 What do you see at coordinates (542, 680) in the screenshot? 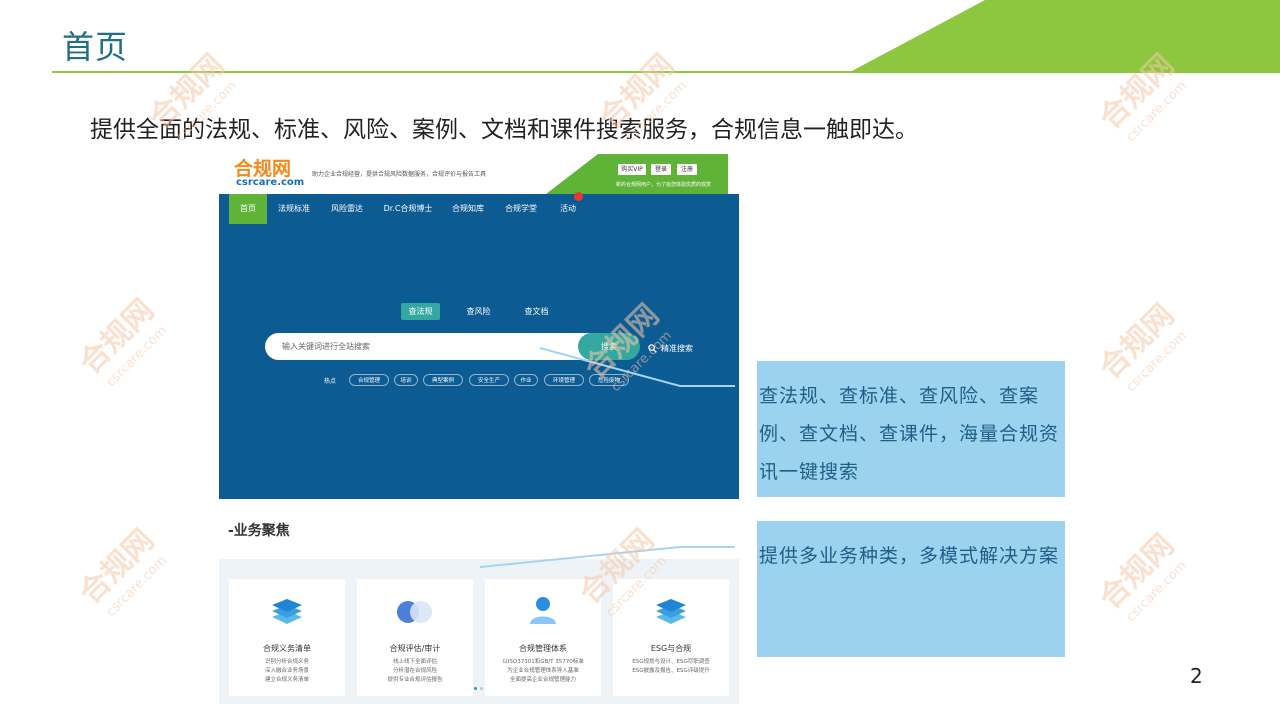
I see `card-desc: 全面提高企业合规管理能力` at bounding box center [542, 680].